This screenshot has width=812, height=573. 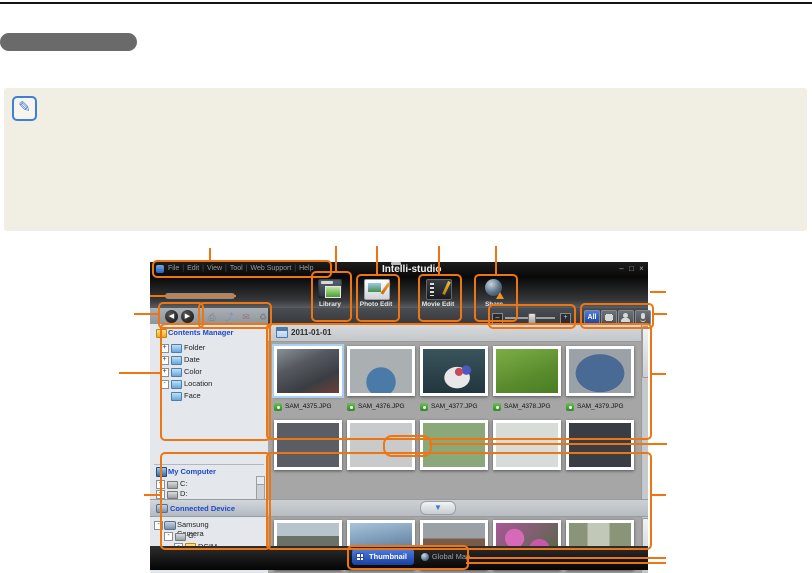 I want to click on callout-line-divider-arrow, so click(x=548, y=444).